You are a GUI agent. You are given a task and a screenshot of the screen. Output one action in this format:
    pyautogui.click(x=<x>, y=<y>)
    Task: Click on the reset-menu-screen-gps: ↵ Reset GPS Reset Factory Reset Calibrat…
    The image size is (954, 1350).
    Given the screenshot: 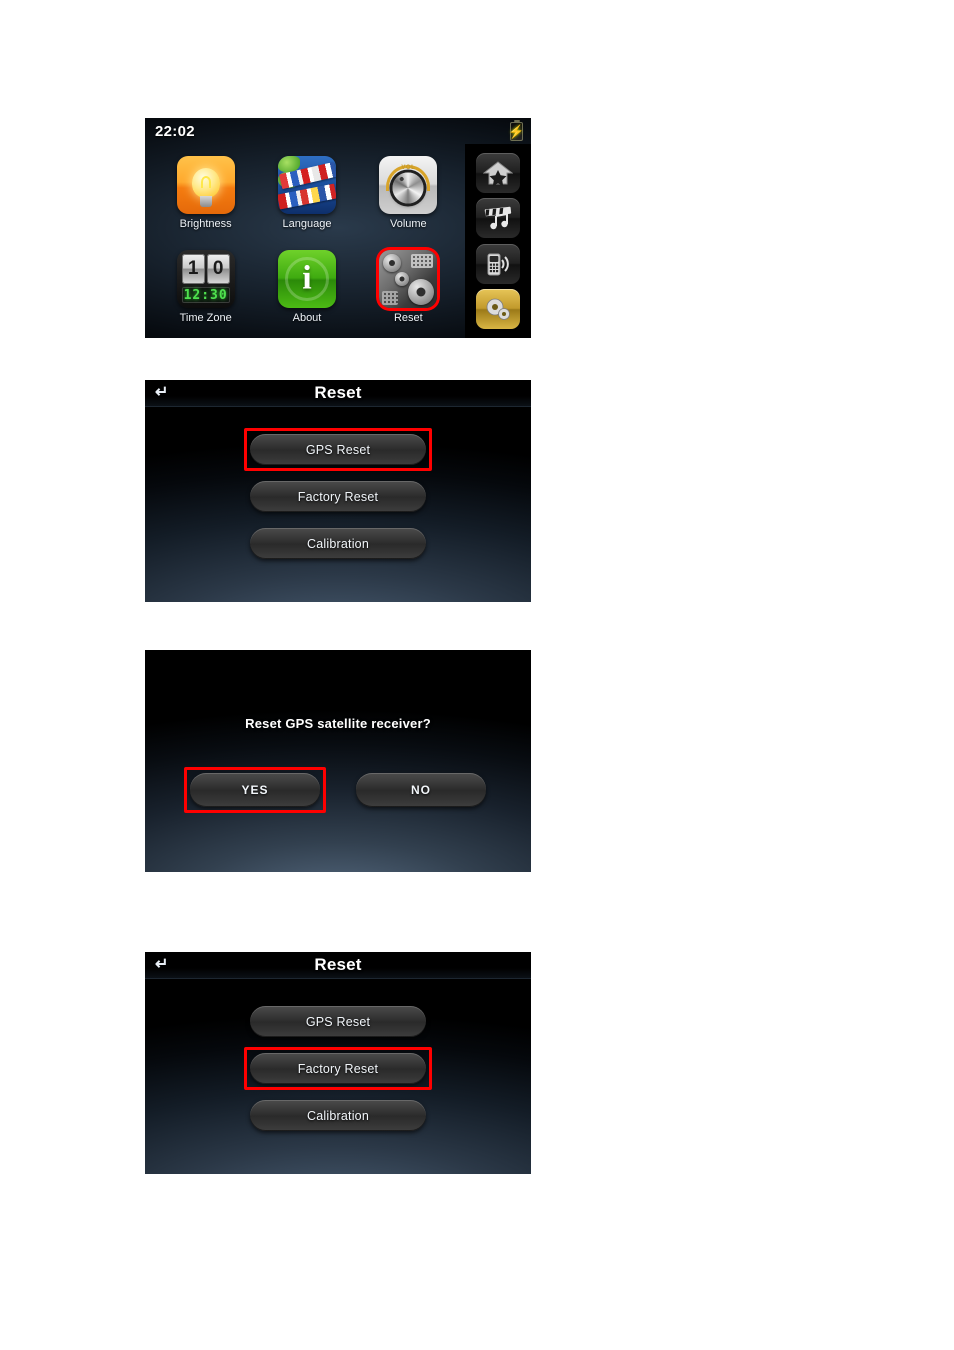 What is the action you would take?
    pyautogui.click(x=338, y=491)
    